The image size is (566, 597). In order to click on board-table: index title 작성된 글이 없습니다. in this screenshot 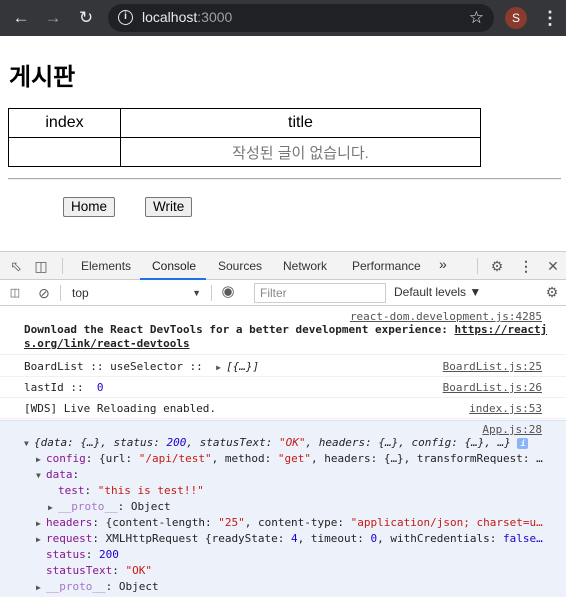, I will do `click(244, 137)`.